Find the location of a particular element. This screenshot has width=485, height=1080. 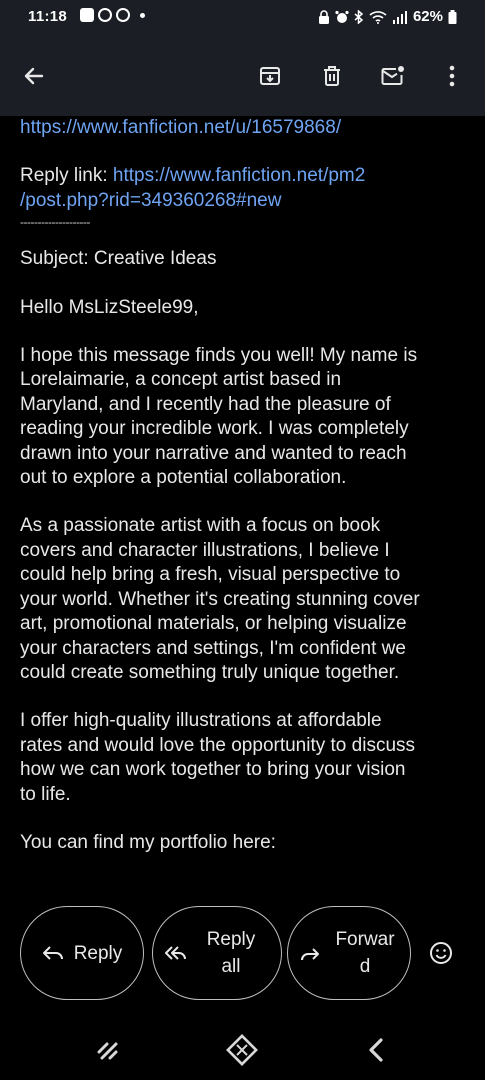

system-icons: 62% is located at coordinates (387, 16).